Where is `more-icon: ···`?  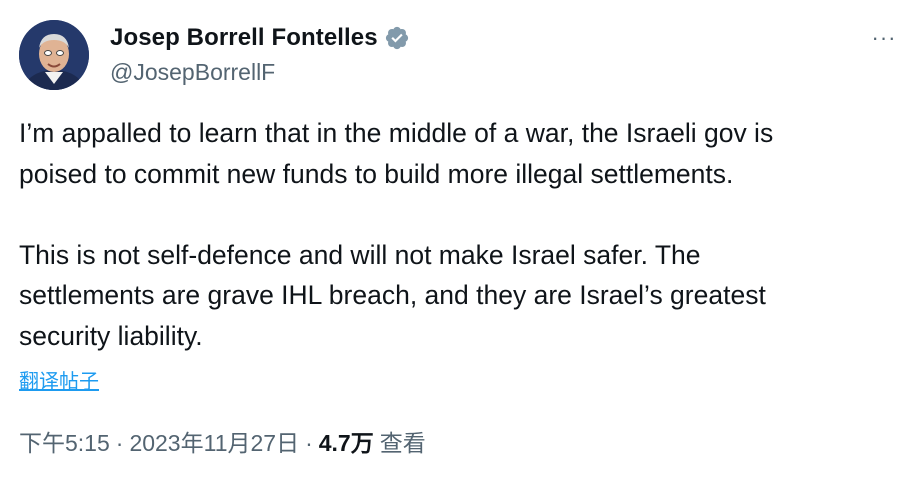
more-icon: ··· is located at coordinates (884, 37).